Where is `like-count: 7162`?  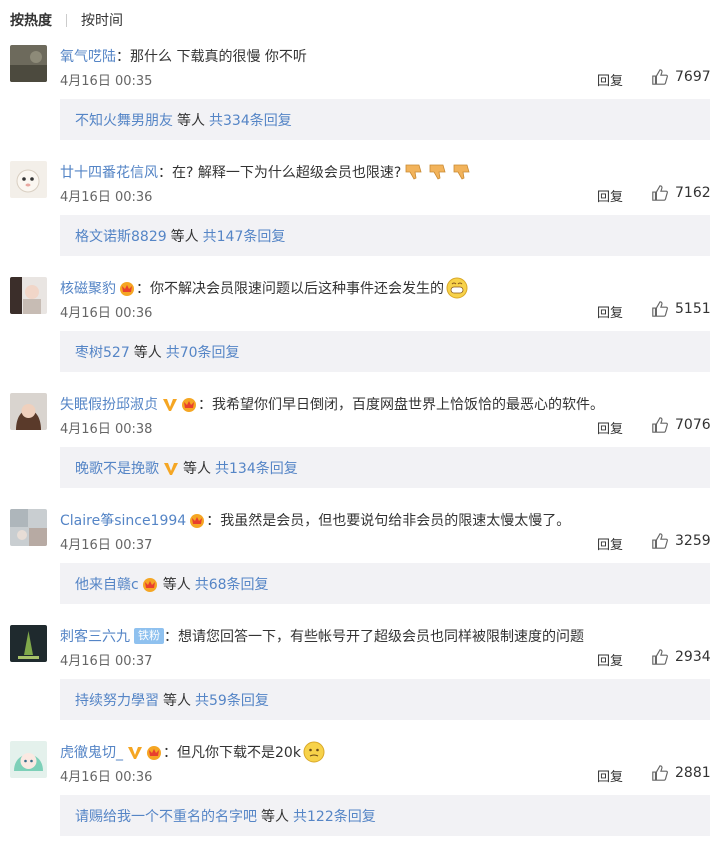
like-count: 7162 is located at coordinates (693, 193).